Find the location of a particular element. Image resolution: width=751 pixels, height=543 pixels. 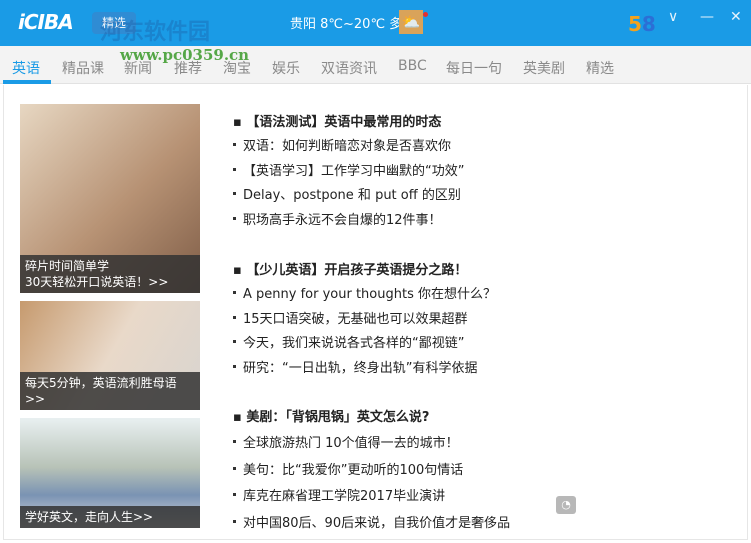

promo-card: 学好英文，走向人生>> is located at coordinates (110, 473).